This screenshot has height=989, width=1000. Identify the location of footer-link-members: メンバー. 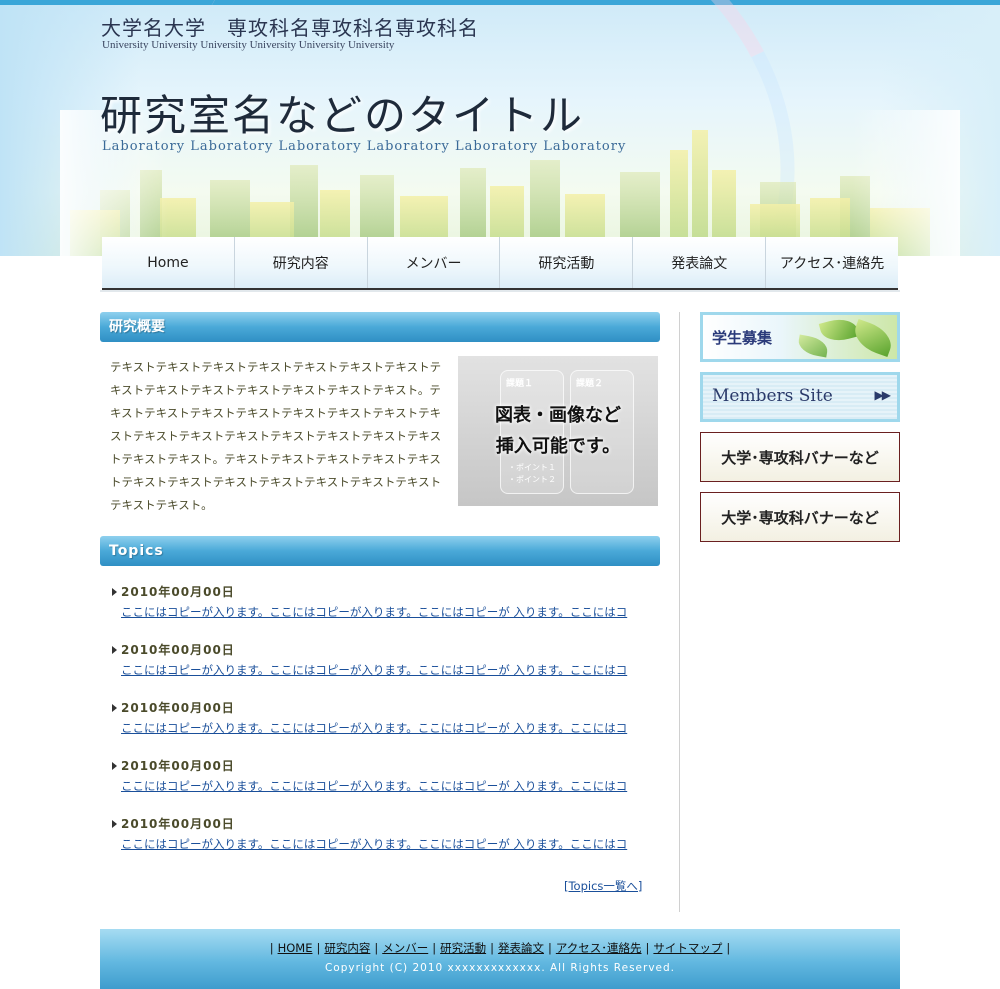
(405, 948).